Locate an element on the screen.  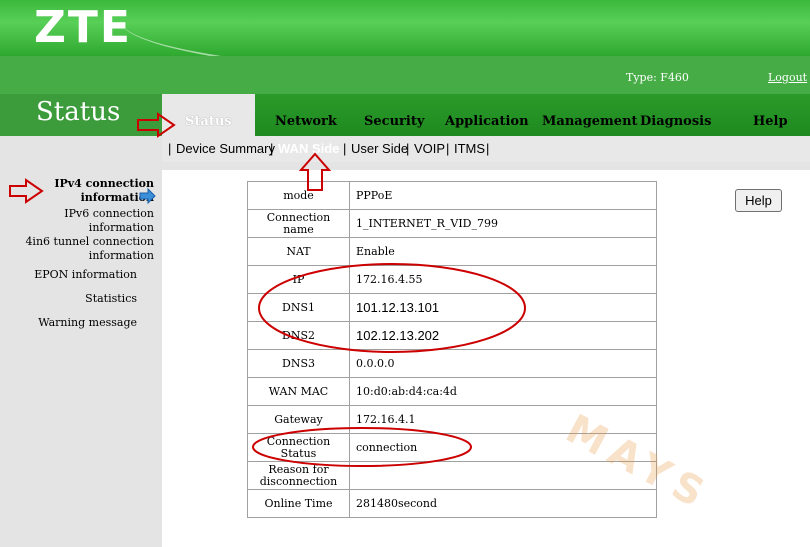
nav-tab-network: Network is located at coordinates (306, 121).